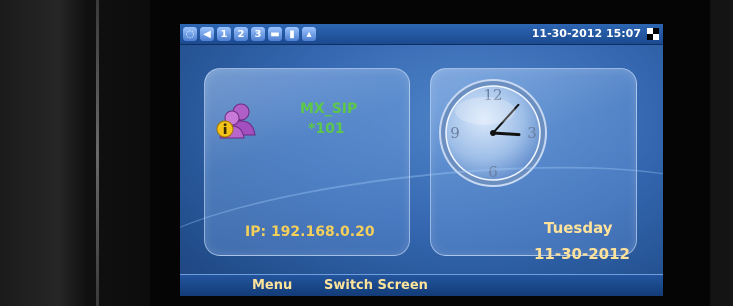 Image resolution: width=733 pixels, height=306 pixels. What do you see at coordinates (326, 129) in the screenshot?
I see `extension-number: *101` at bounding box center [326, 129].